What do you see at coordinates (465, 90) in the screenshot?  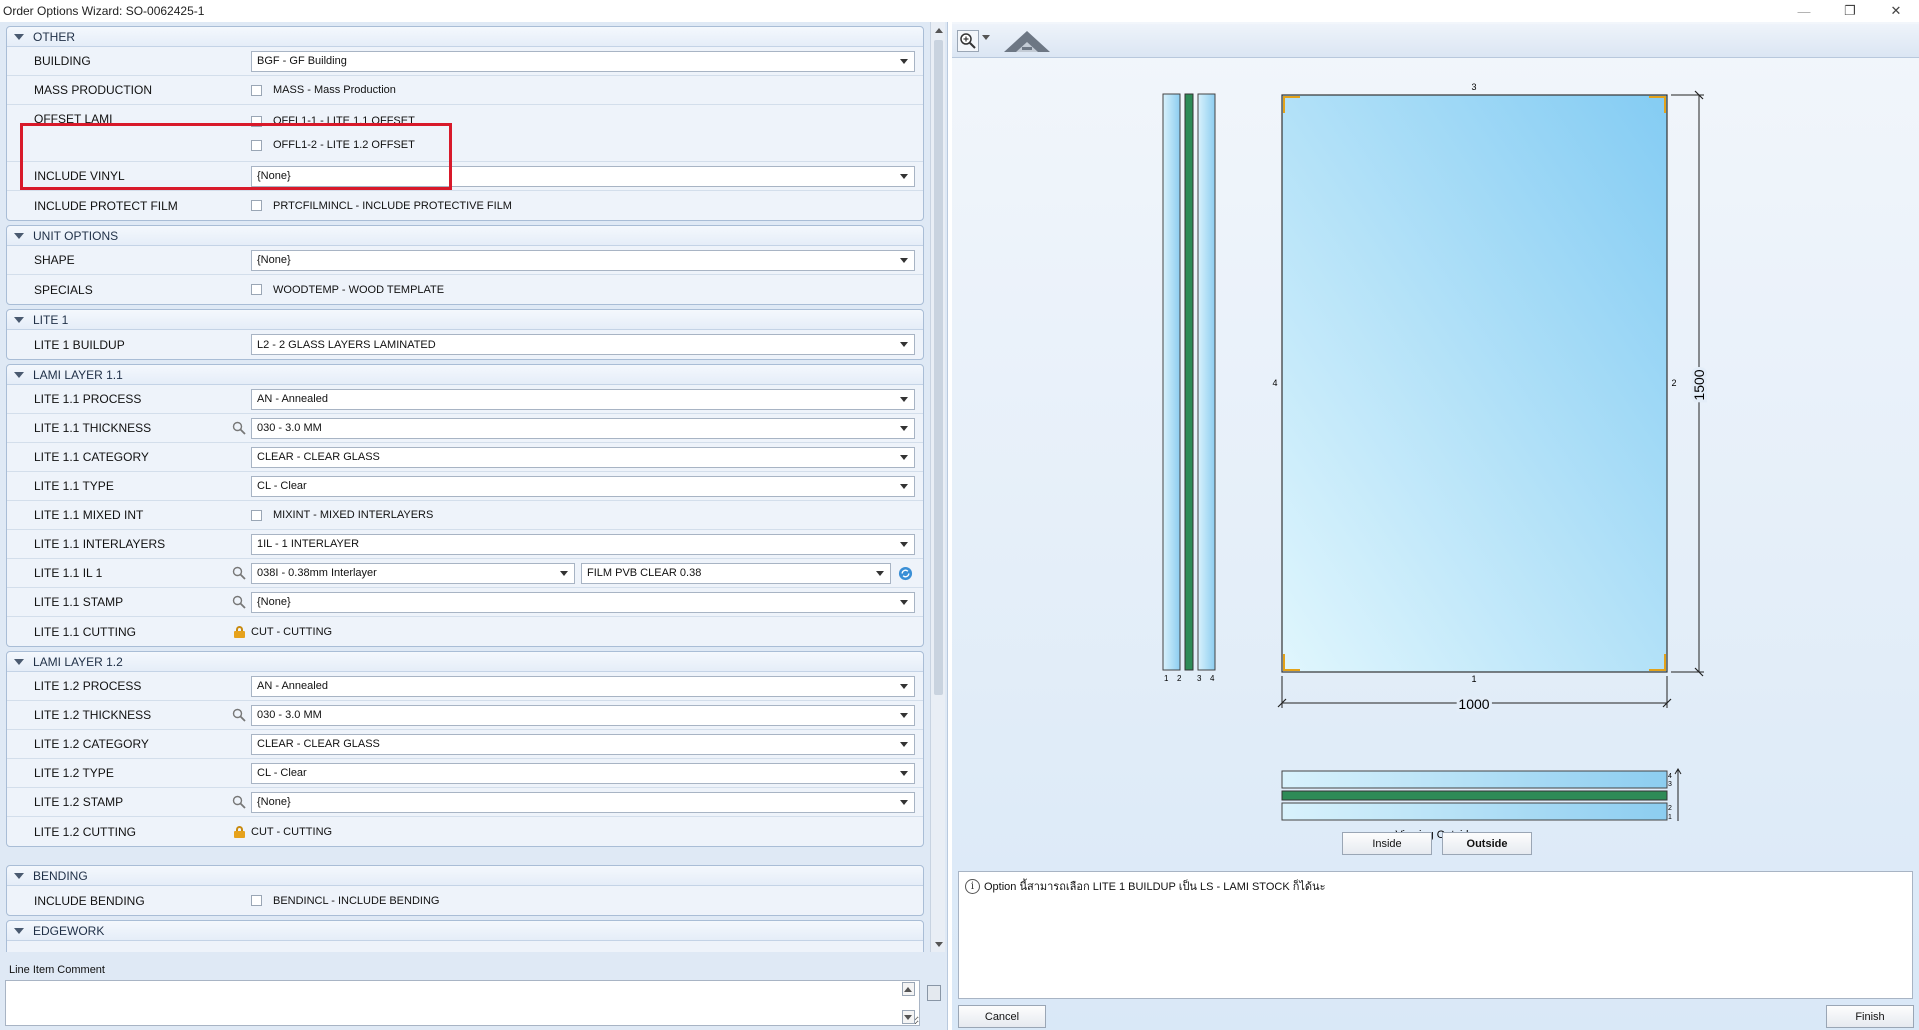 I see `row-mass-production: MASS PRODUCTION MASS - Mass Production` at bounding box center [465, 90].